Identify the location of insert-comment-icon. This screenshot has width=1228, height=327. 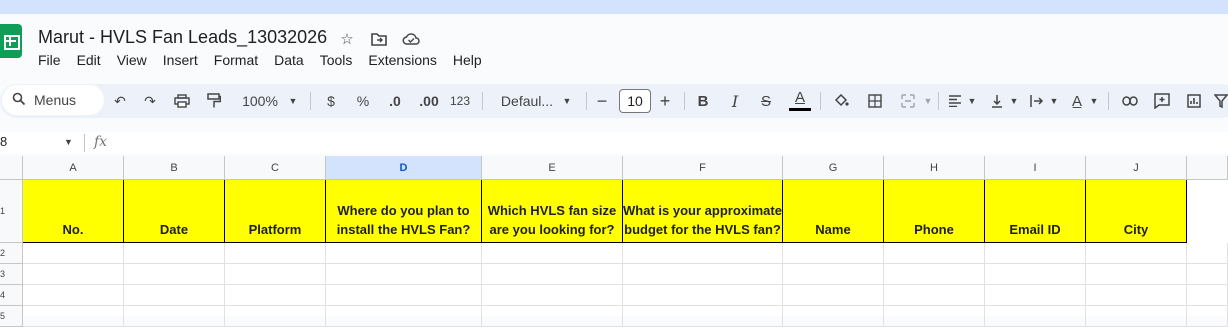
(1162, 101).